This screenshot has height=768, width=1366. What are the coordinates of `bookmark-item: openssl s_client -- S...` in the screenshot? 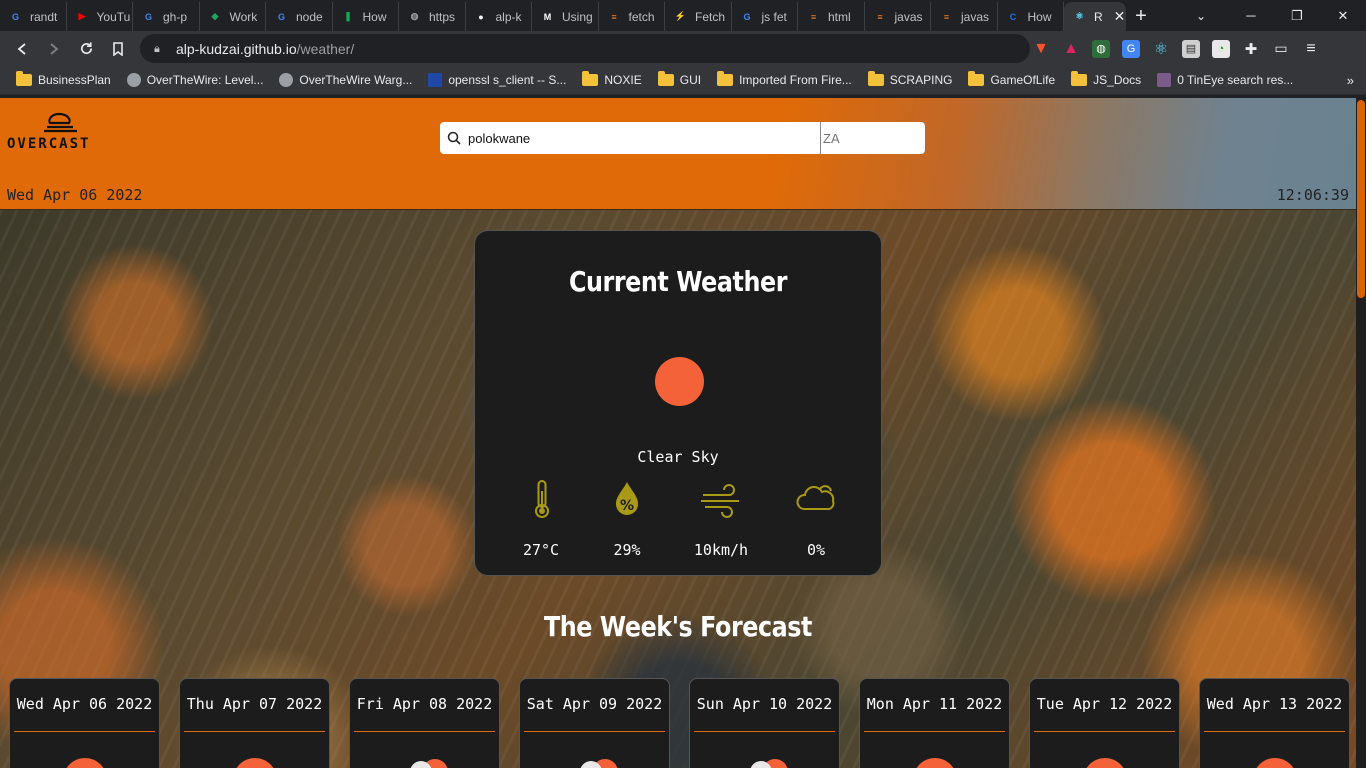 It's located at (497, 80).